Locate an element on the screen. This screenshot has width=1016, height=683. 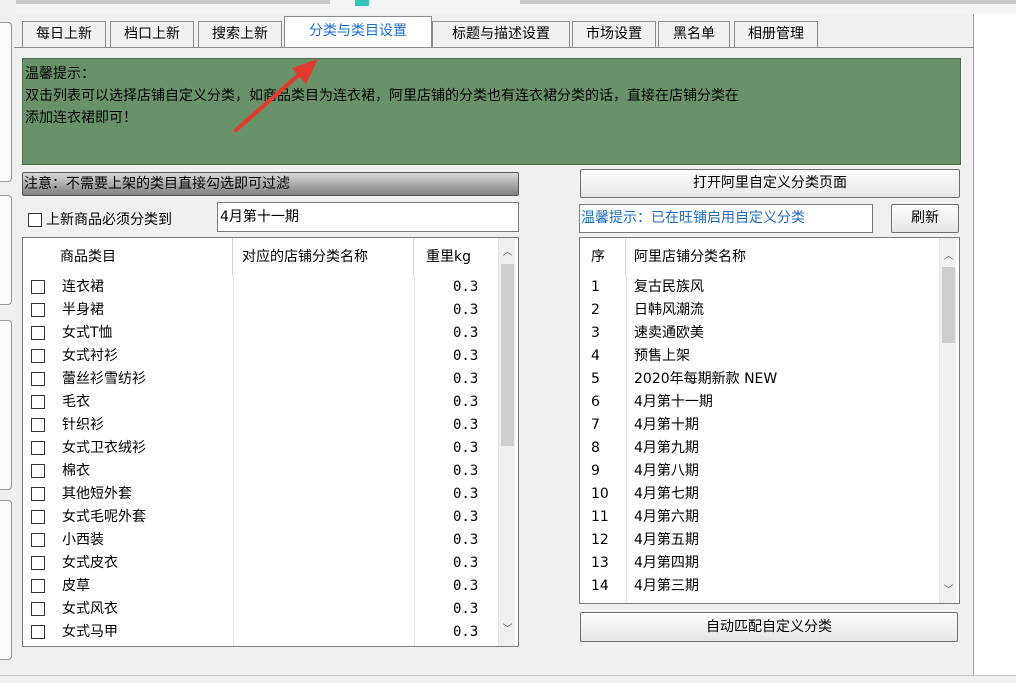
bottom-bar is located at coordinates (508, 679).